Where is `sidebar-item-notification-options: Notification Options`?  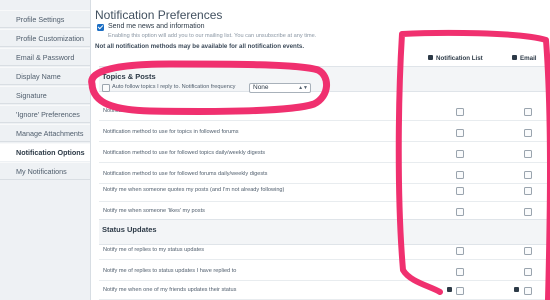
sidebar-item-notification-options: Notification Options is located at coordinates (45, 152).